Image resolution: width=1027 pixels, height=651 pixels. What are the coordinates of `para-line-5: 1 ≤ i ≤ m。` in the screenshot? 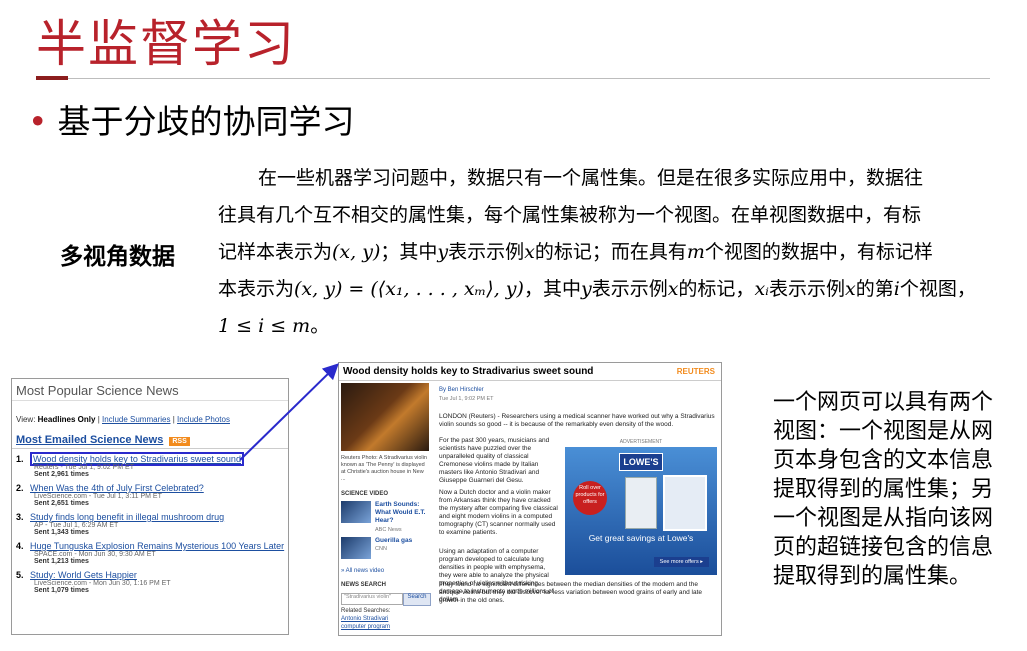 It's located at (613, 326).